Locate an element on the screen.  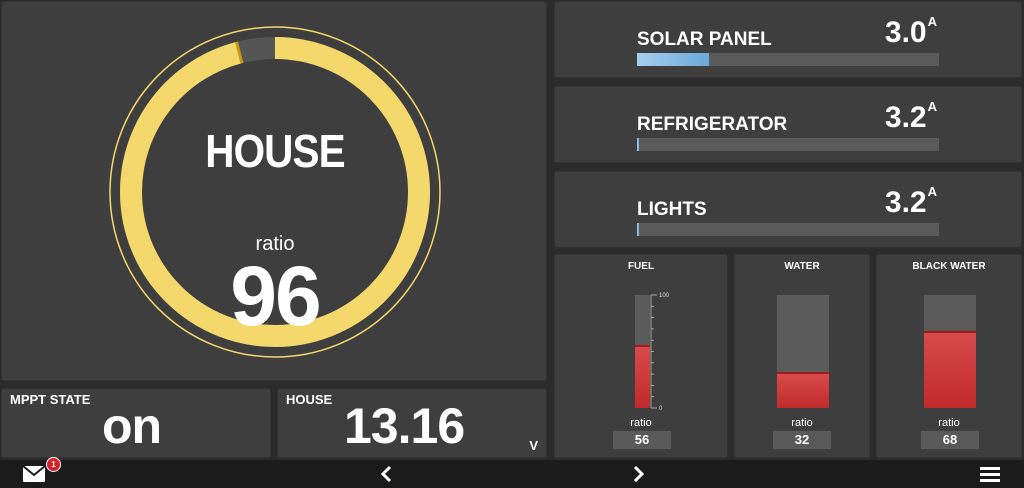
notification-badge: 1 is located at coordinates (53, 464).